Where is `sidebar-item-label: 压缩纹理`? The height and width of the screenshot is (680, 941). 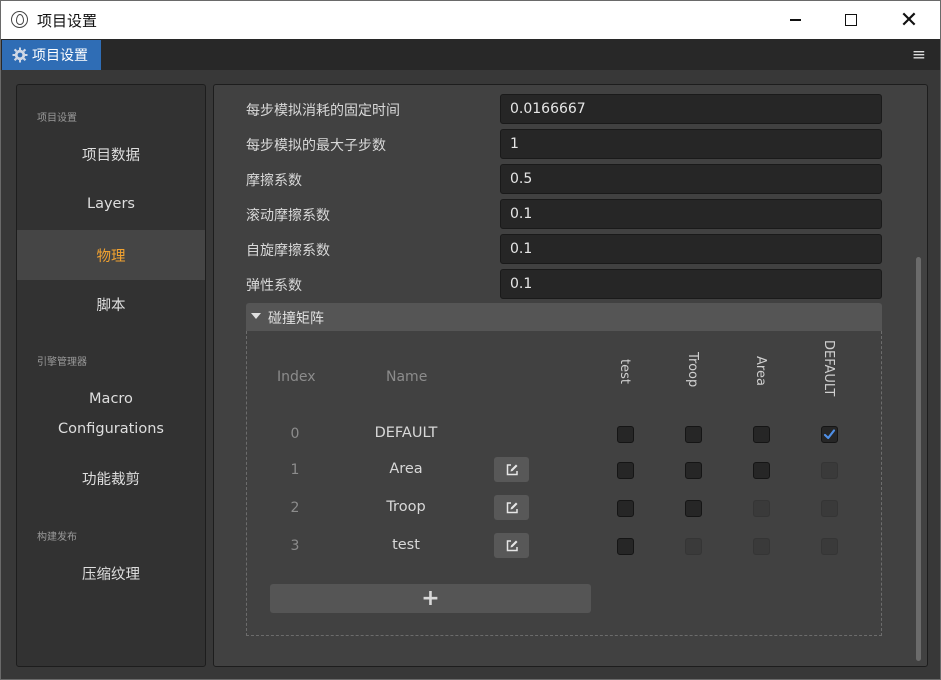
sidebar-item-label: 压缩纹理 is located at coordinates (111, 574).